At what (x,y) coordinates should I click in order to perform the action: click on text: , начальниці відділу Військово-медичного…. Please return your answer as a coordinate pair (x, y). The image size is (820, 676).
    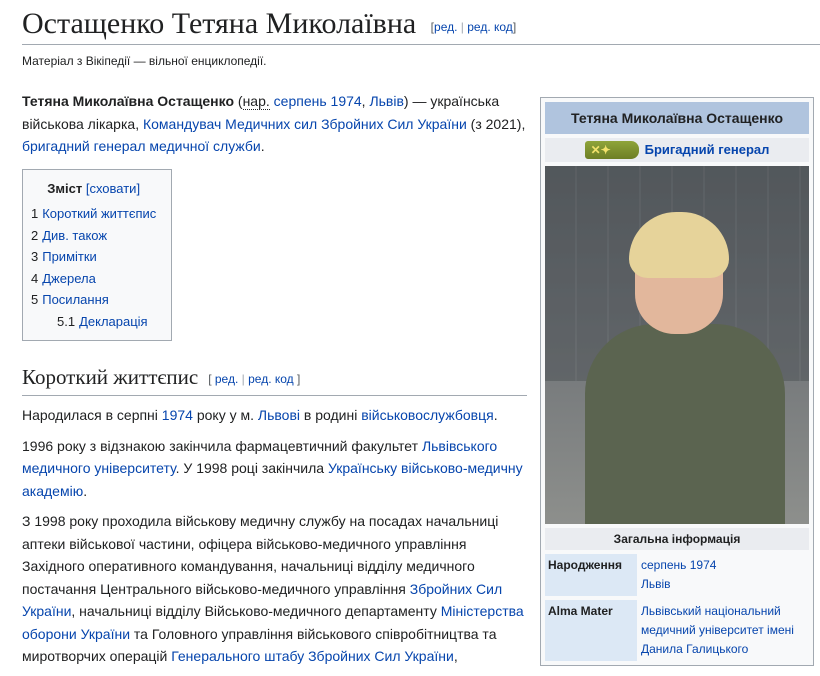
    Looking at the image, I should click on (256, 611).